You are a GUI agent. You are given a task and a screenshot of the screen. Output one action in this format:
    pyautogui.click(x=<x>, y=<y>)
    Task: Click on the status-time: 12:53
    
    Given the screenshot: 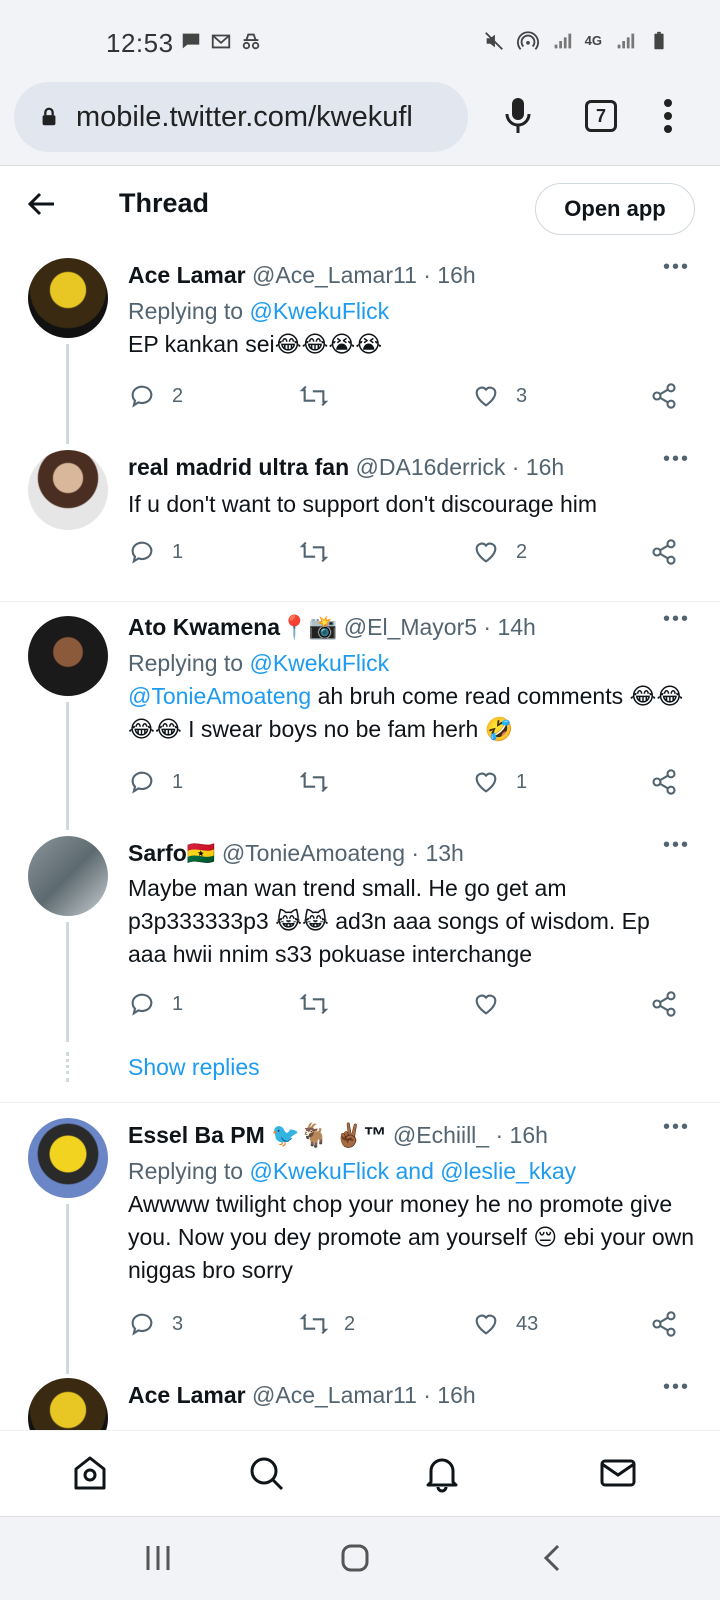 What is the action you would take?
    pyautogui.click(x=140, y=43)
    